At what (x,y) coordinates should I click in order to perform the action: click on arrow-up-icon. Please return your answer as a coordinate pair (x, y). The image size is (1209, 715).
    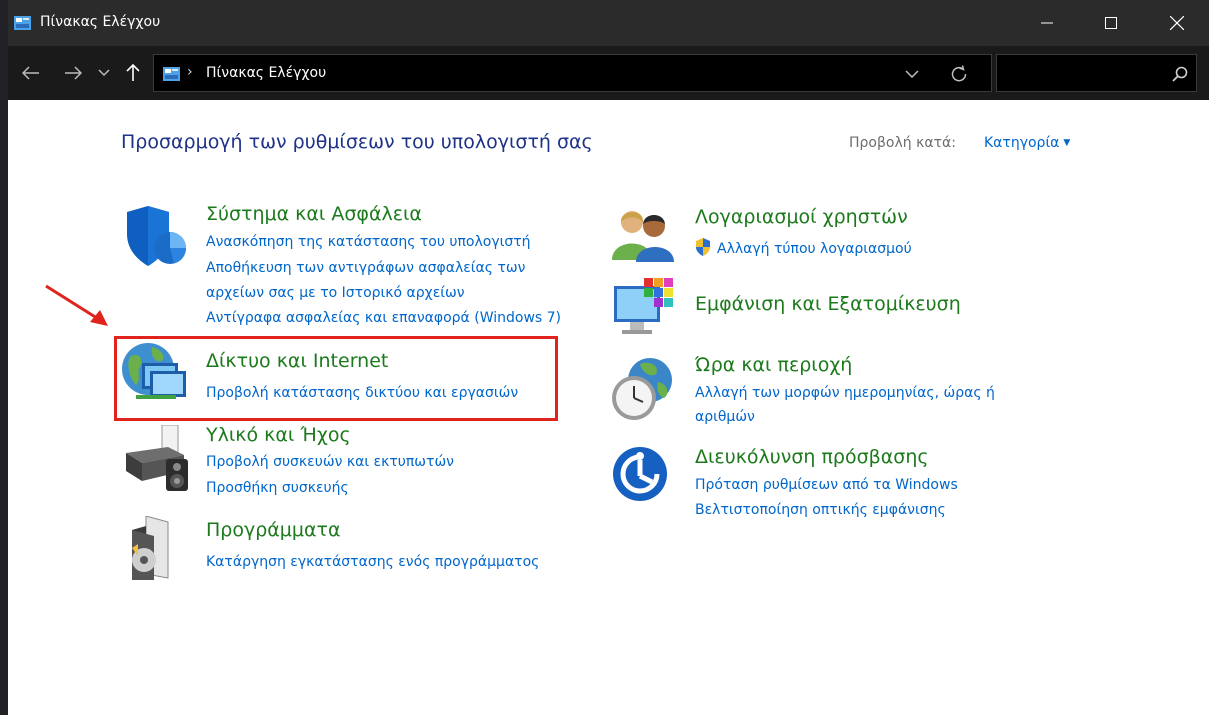
    Looking at the image, I should click on (133, 72).